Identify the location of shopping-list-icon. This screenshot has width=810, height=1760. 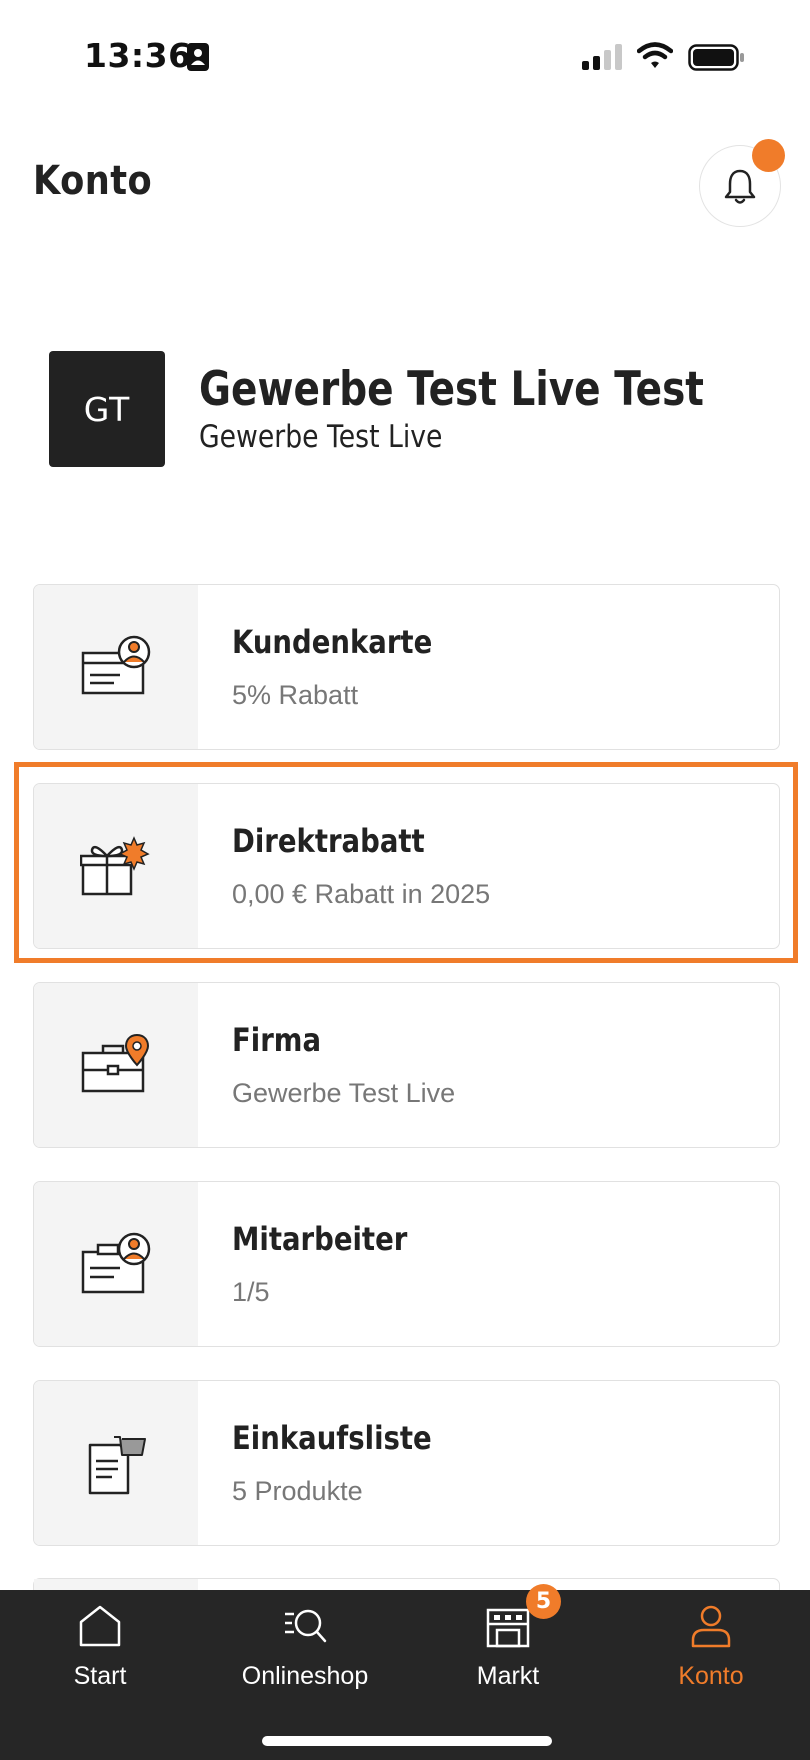
(117, 1465).